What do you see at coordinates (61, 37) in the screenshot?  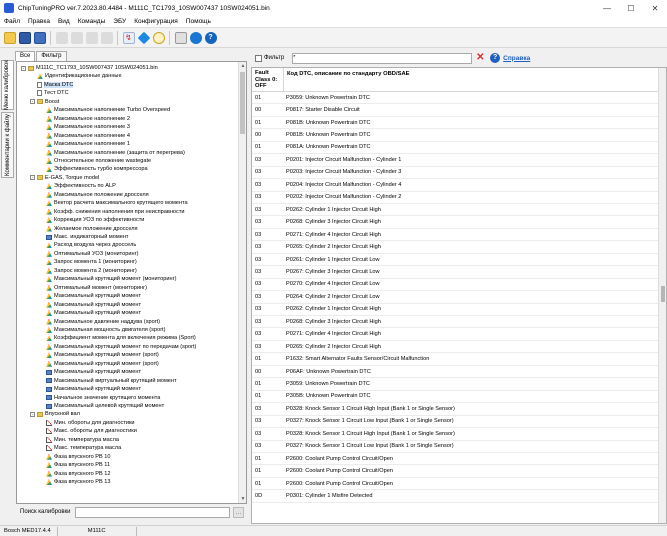 I see `undo-icon` at bounding box center [61, 37].